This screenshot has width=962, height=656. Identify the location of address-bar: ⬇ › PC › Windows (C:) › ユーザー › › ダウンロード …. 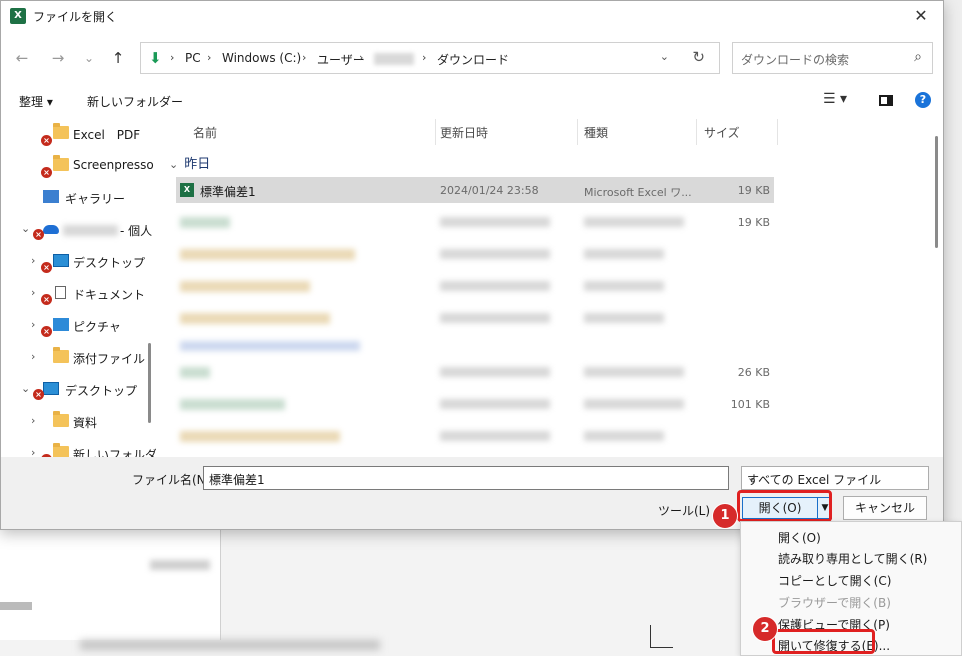
(430, 58).